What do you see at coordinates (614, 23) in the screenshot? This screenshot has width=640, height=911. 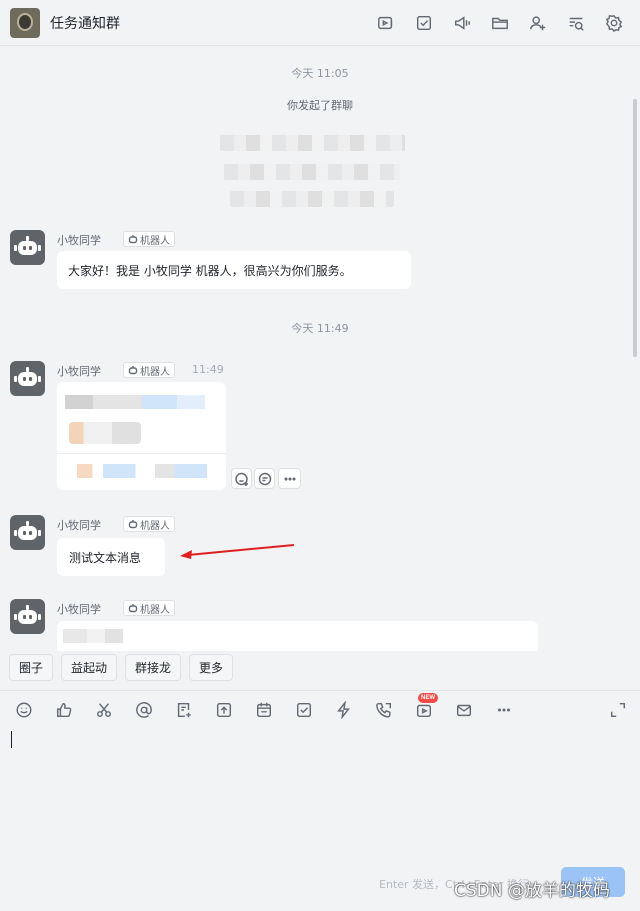 I see `settings-icon` at bounding box center [614, 23].